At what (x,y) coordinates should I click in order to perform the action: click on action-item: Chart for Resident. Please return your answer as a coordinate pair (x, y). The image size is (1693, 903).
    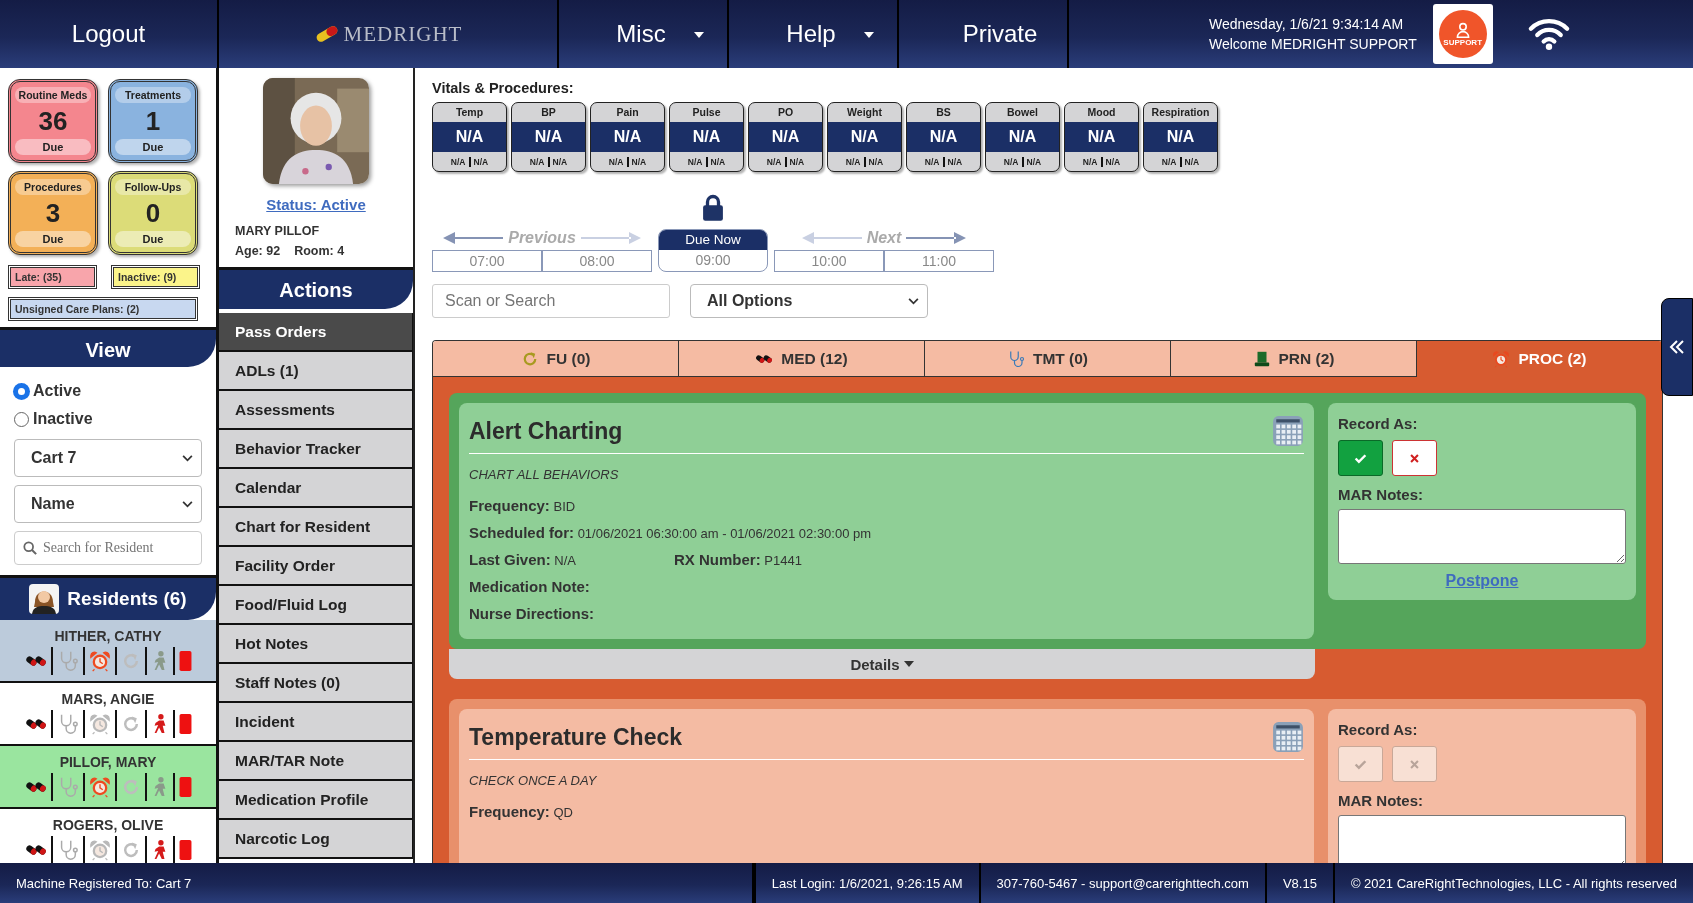
    Looking at the image, I should click on (316, 527).